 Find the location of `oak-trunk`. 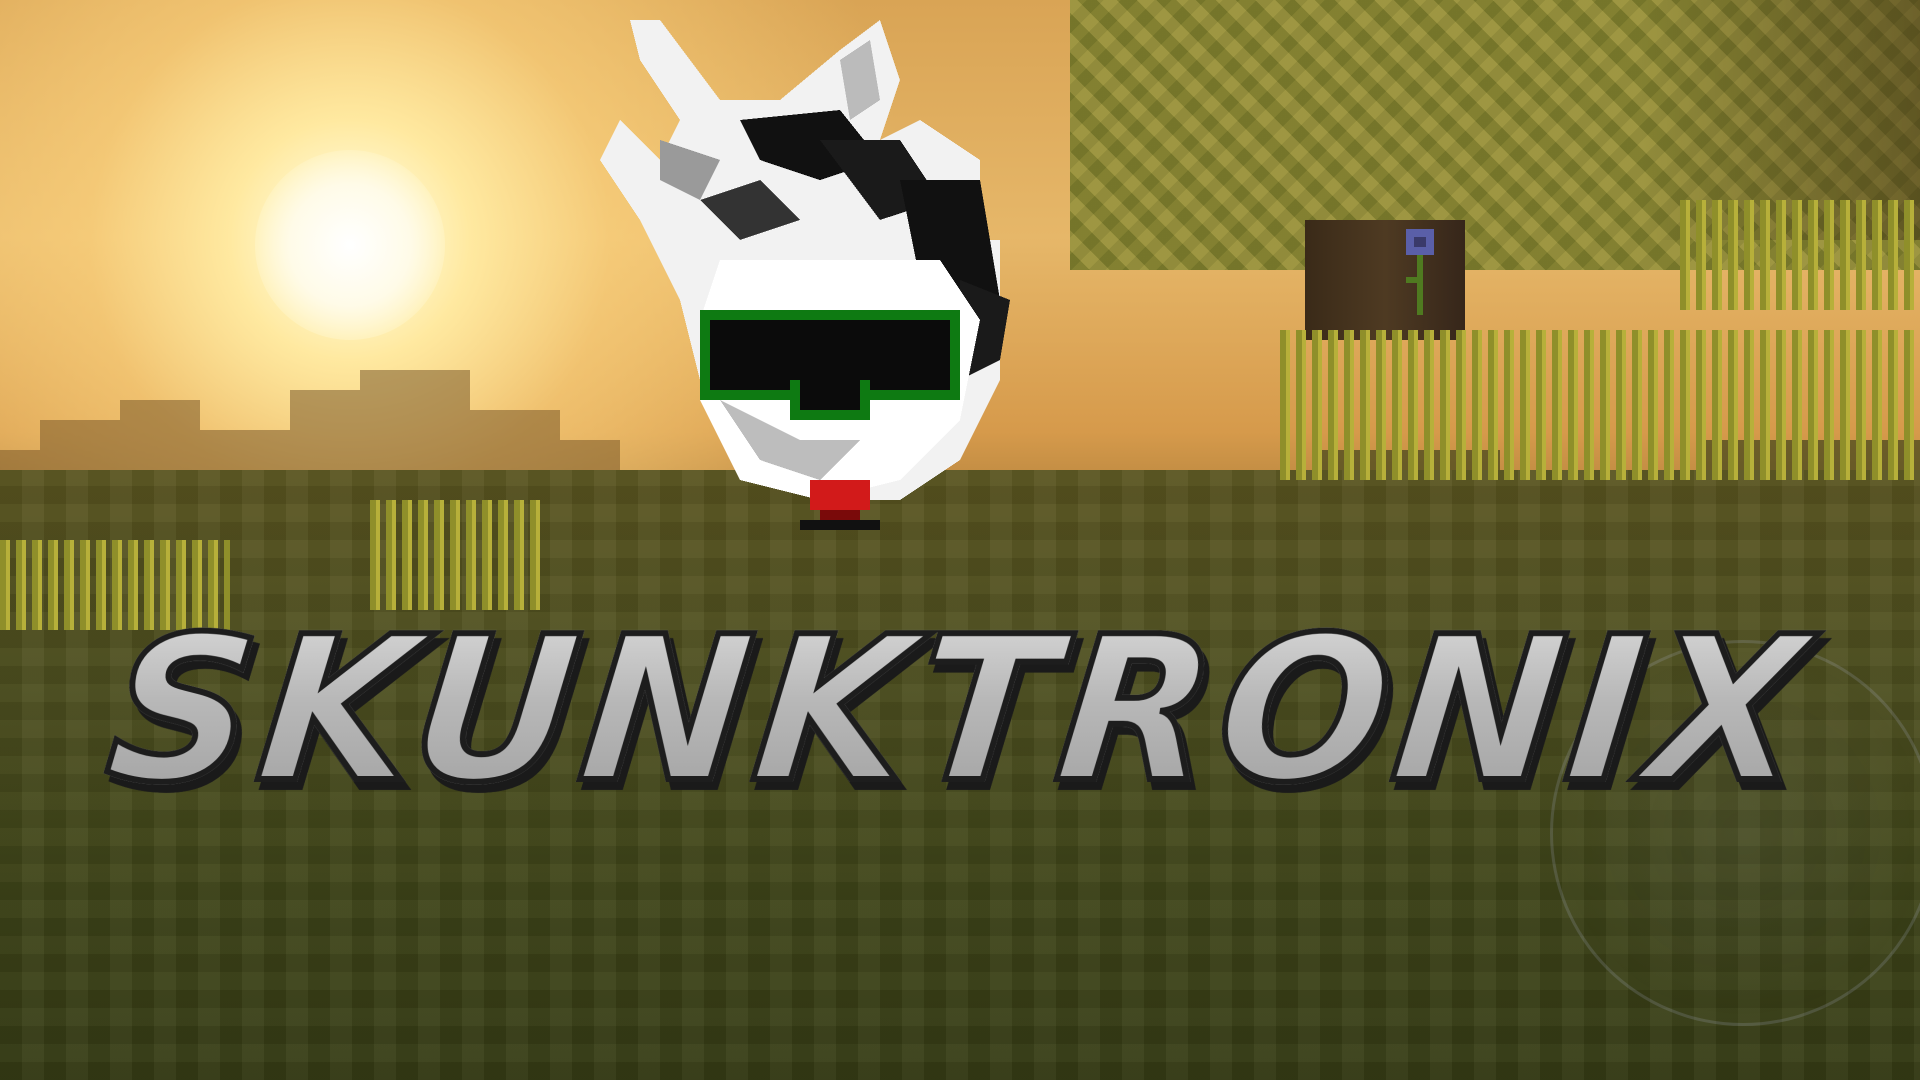

oak-trunk is located at coordinates (1385, 280).